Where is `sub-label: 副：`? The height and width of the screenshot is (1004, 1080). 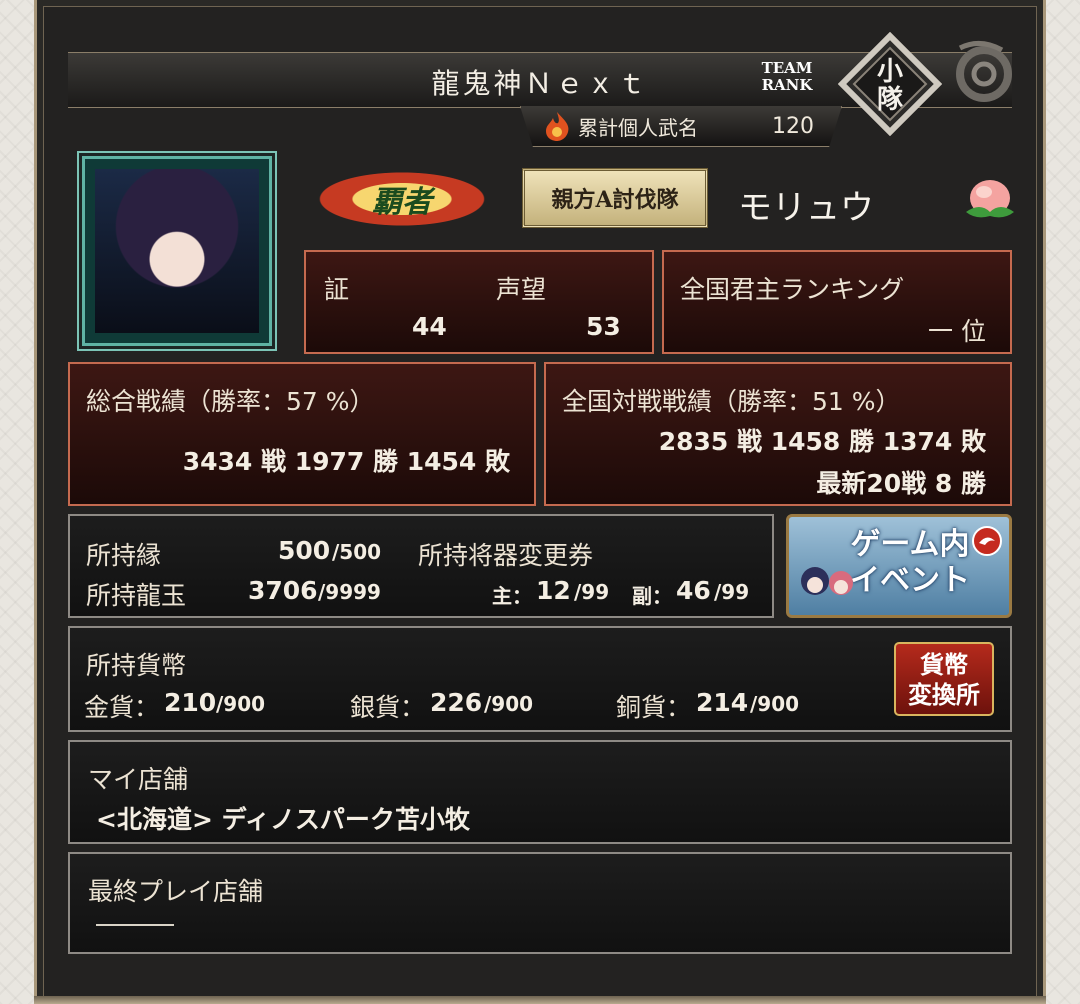
sub-label: 副： is located at coordinates (652, 596).